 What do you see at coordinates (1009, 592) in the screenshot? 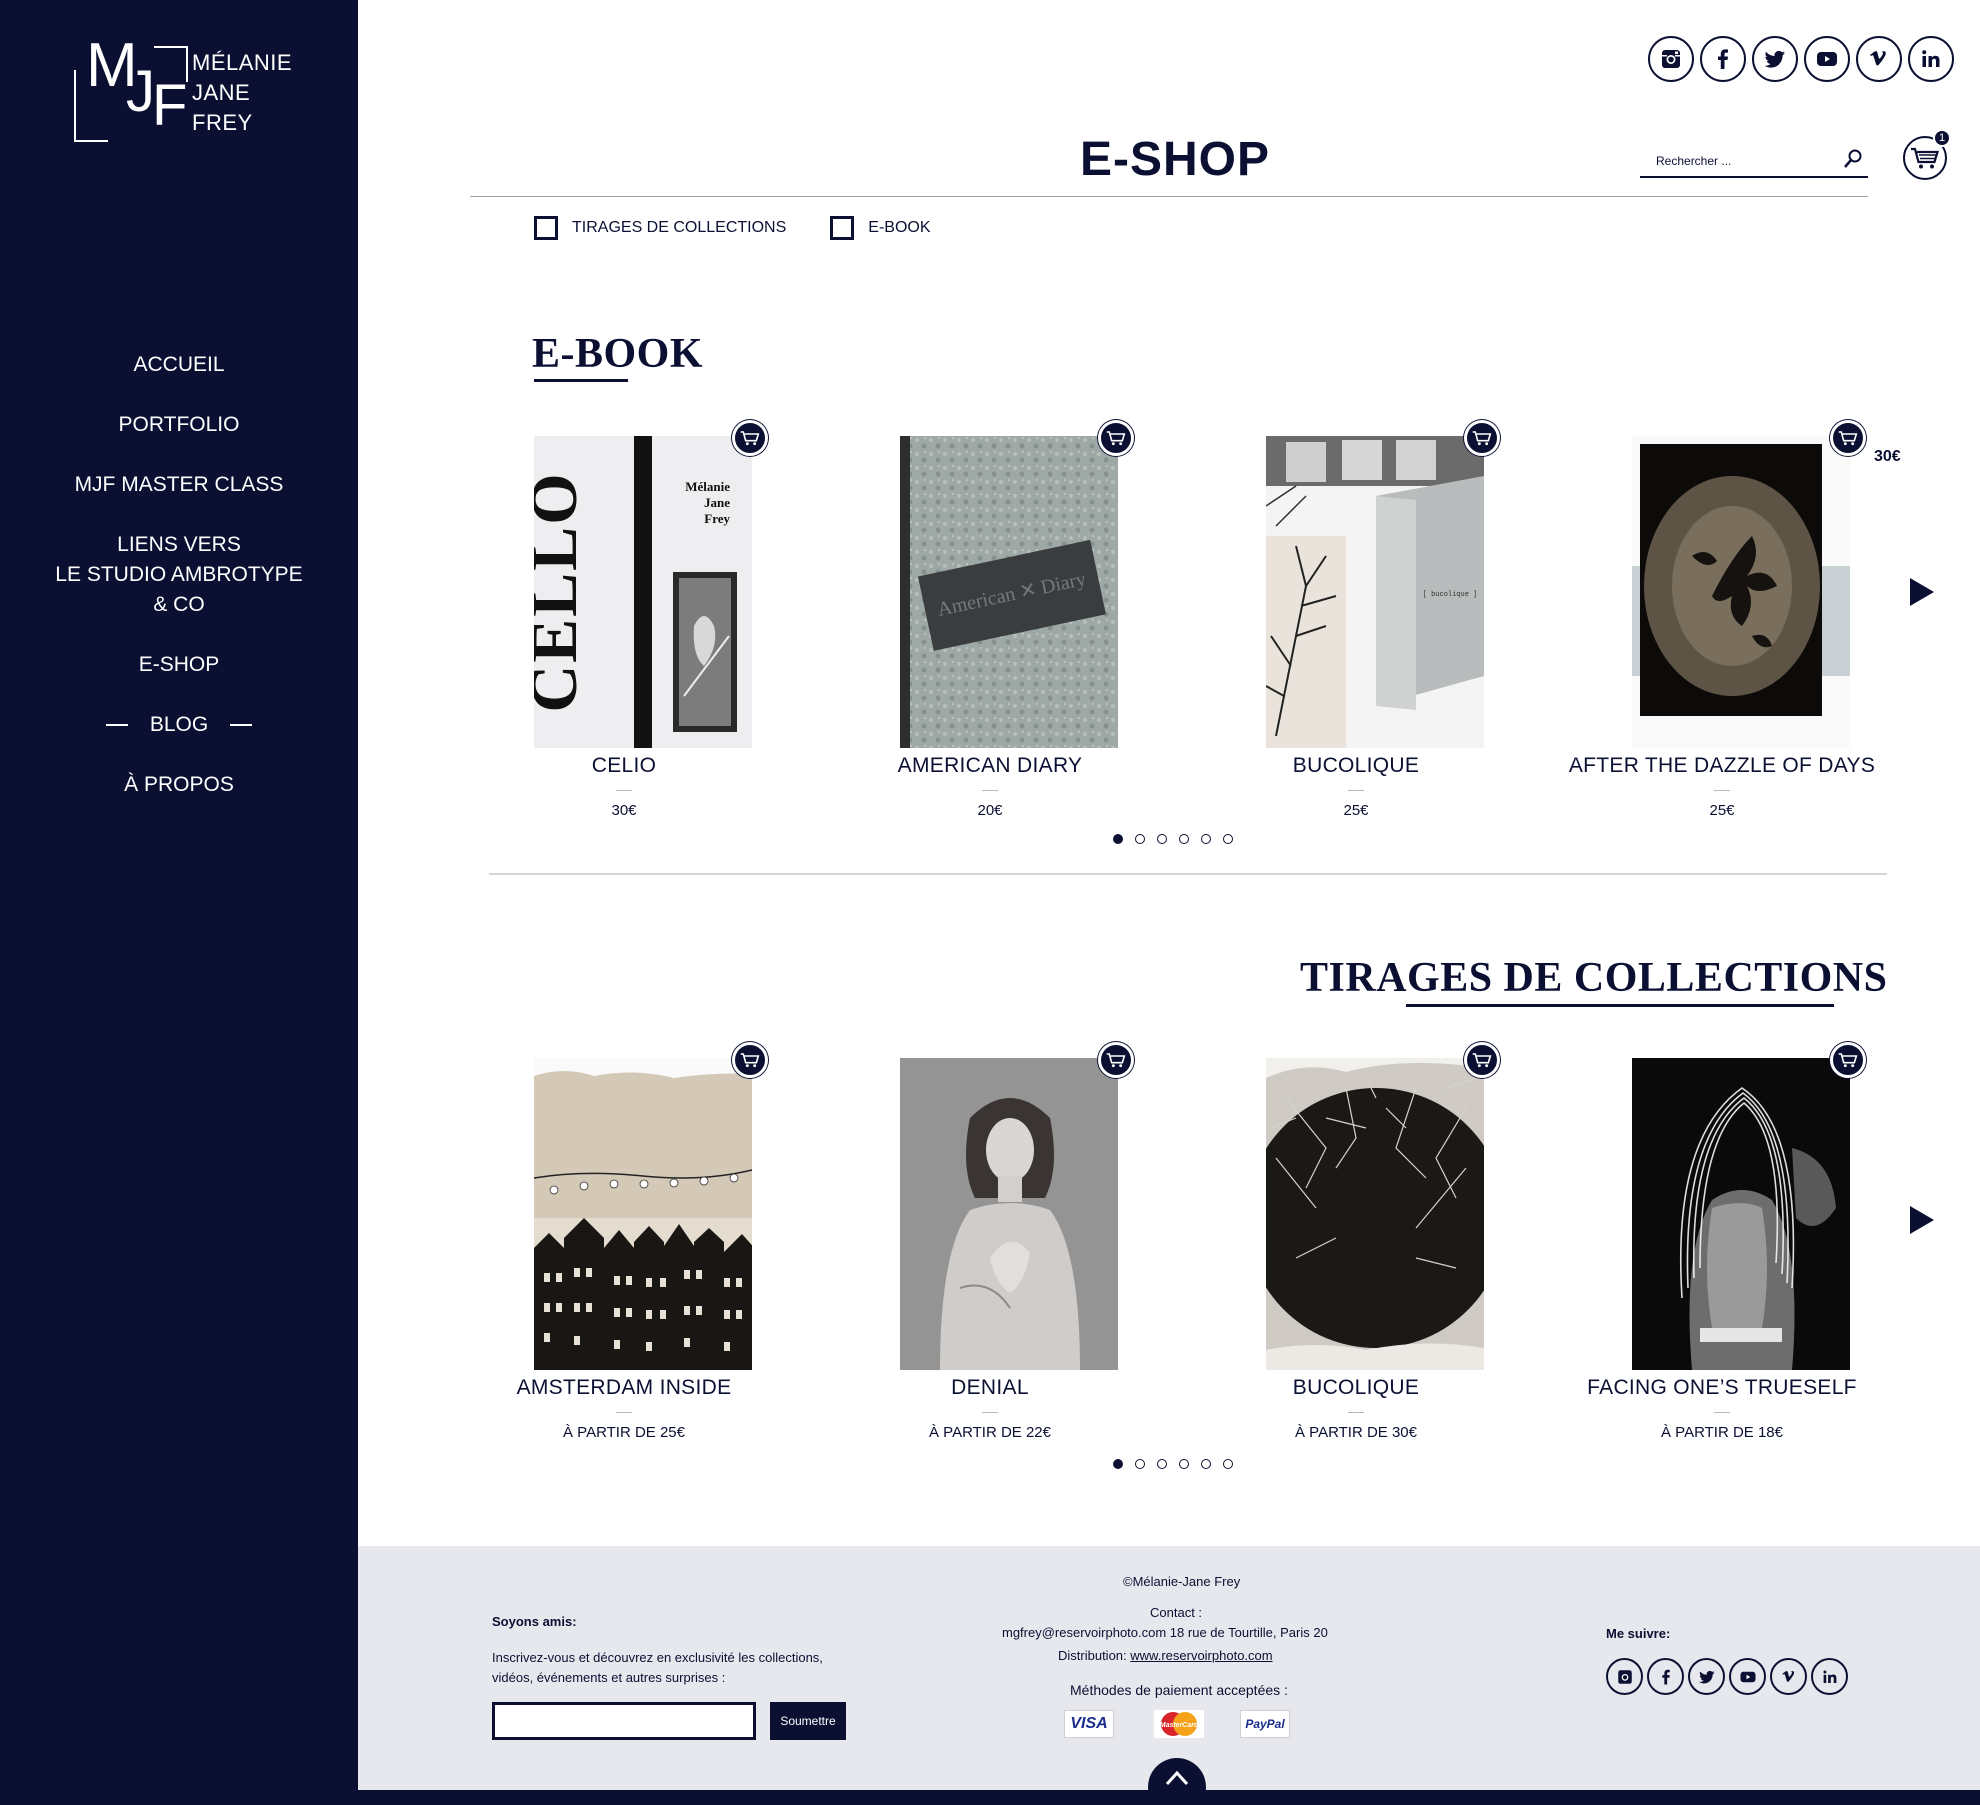
I see `product-image: American ✕ Diary` at bounding box center [1009, 592].